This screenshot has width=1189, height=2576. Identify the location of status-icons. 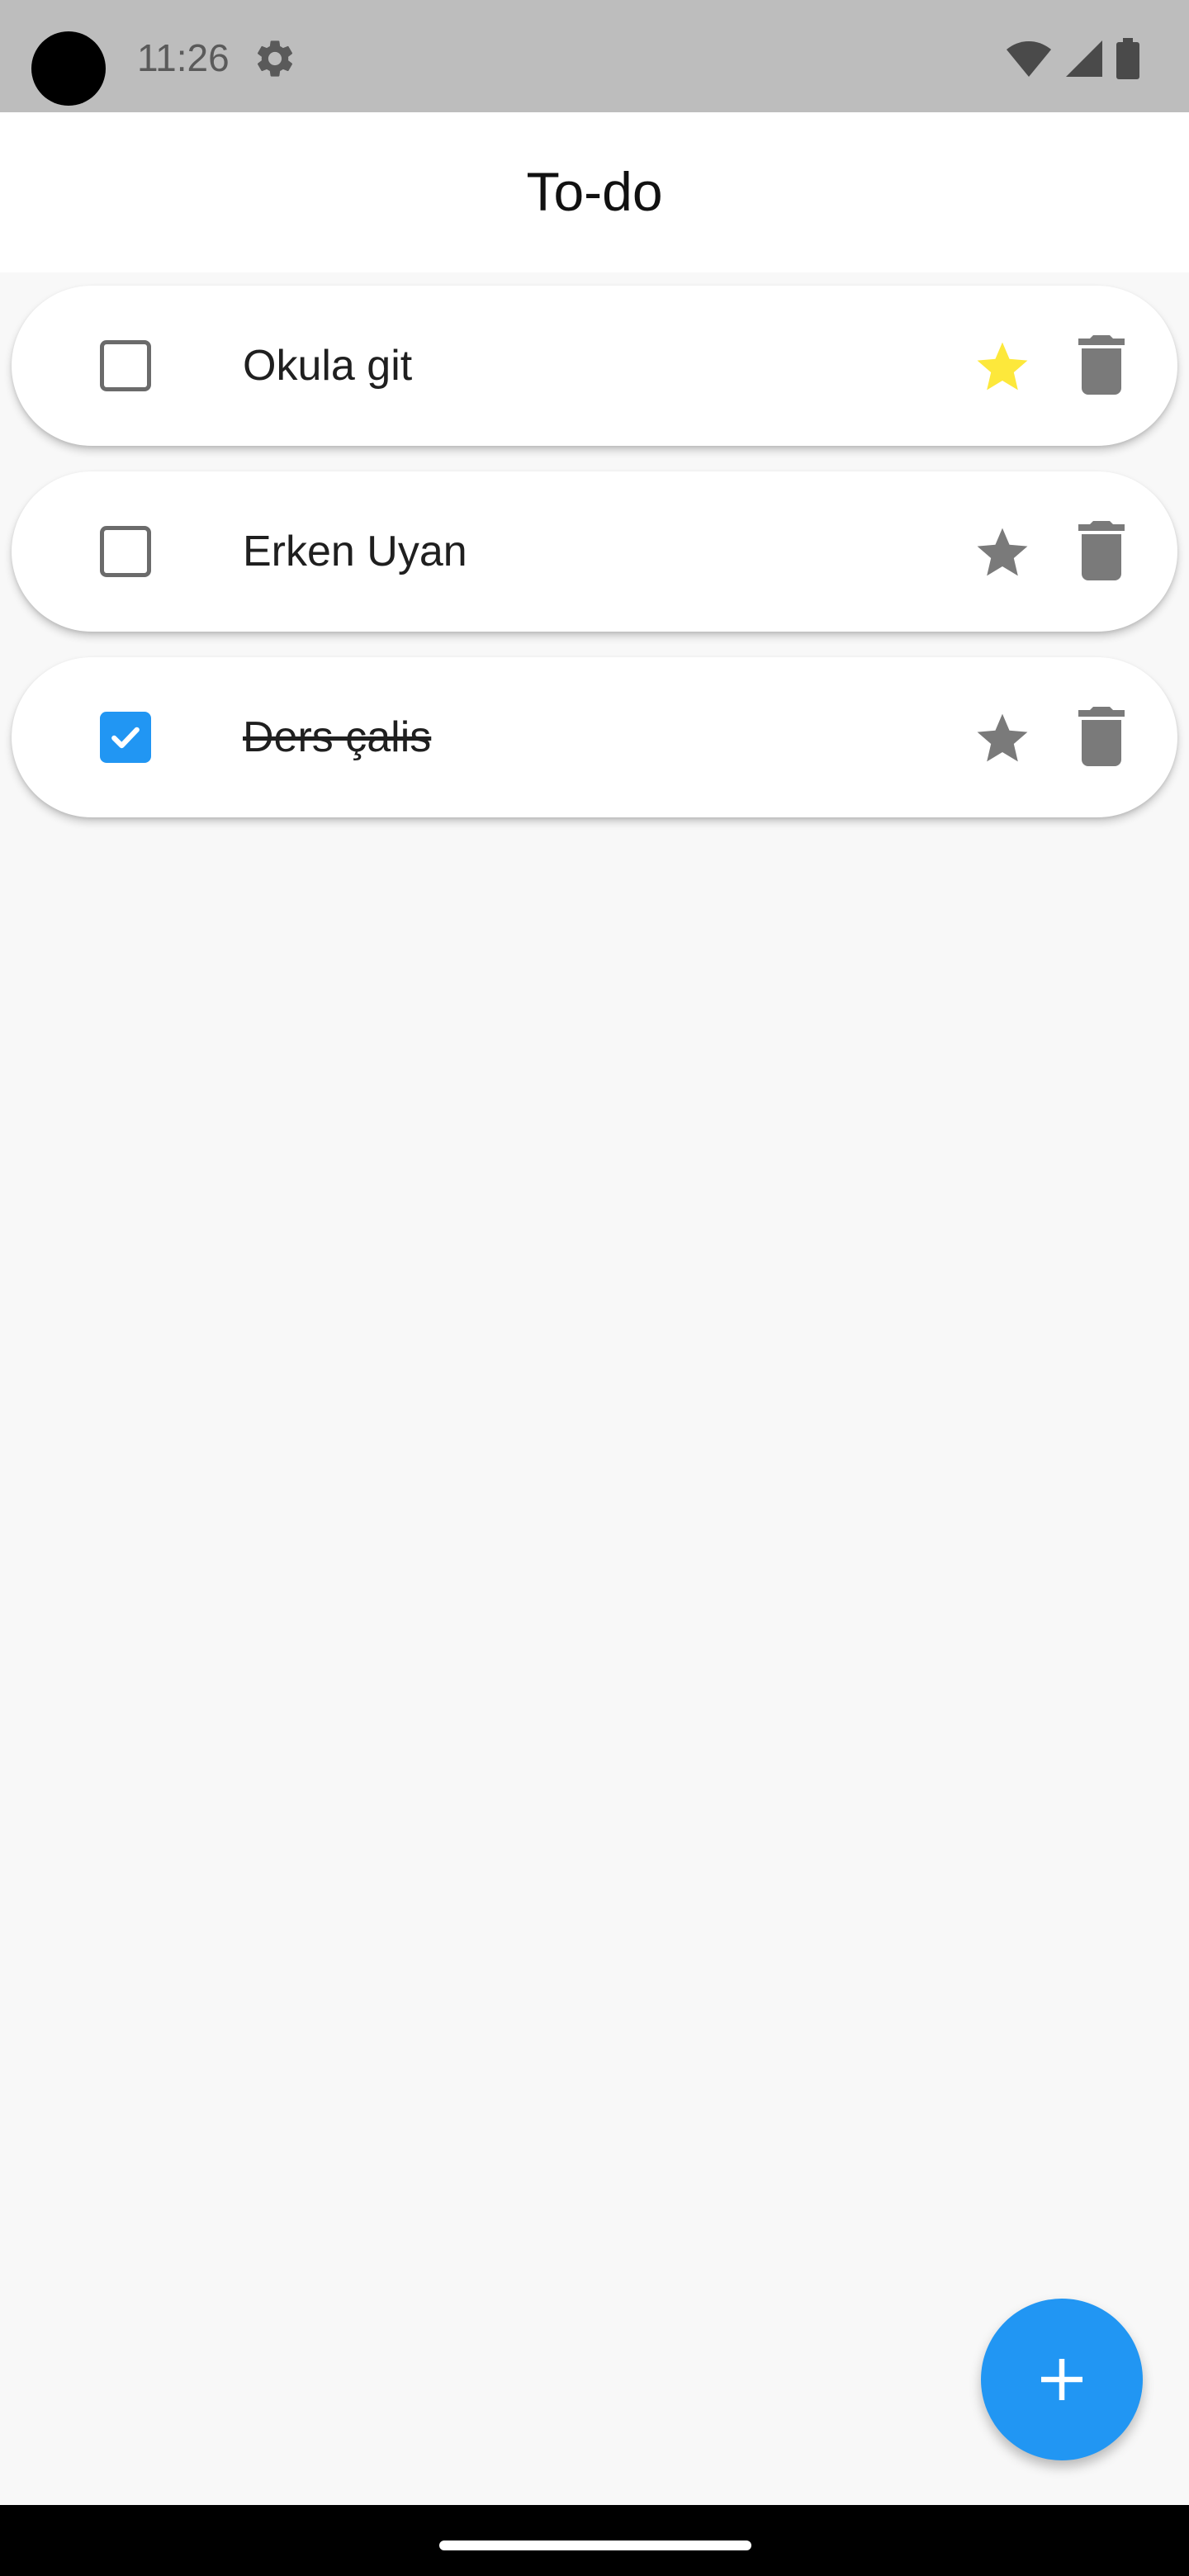
(1072, 58).